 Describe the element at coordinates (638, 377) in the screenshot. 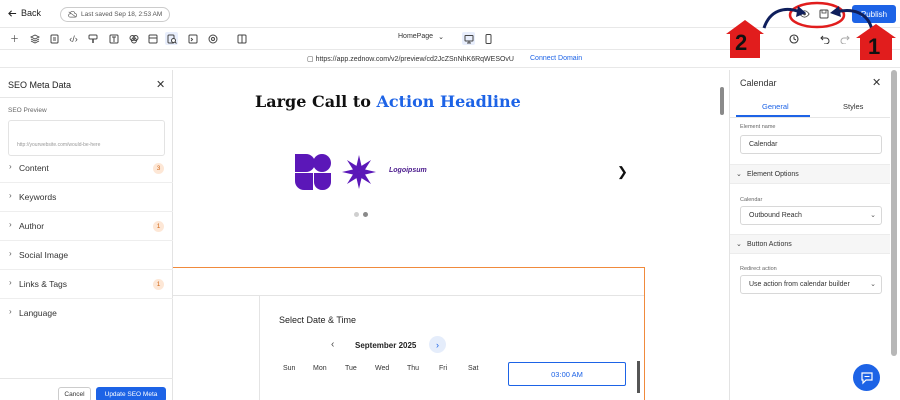

I see `calendar-scrollbar` at that location.